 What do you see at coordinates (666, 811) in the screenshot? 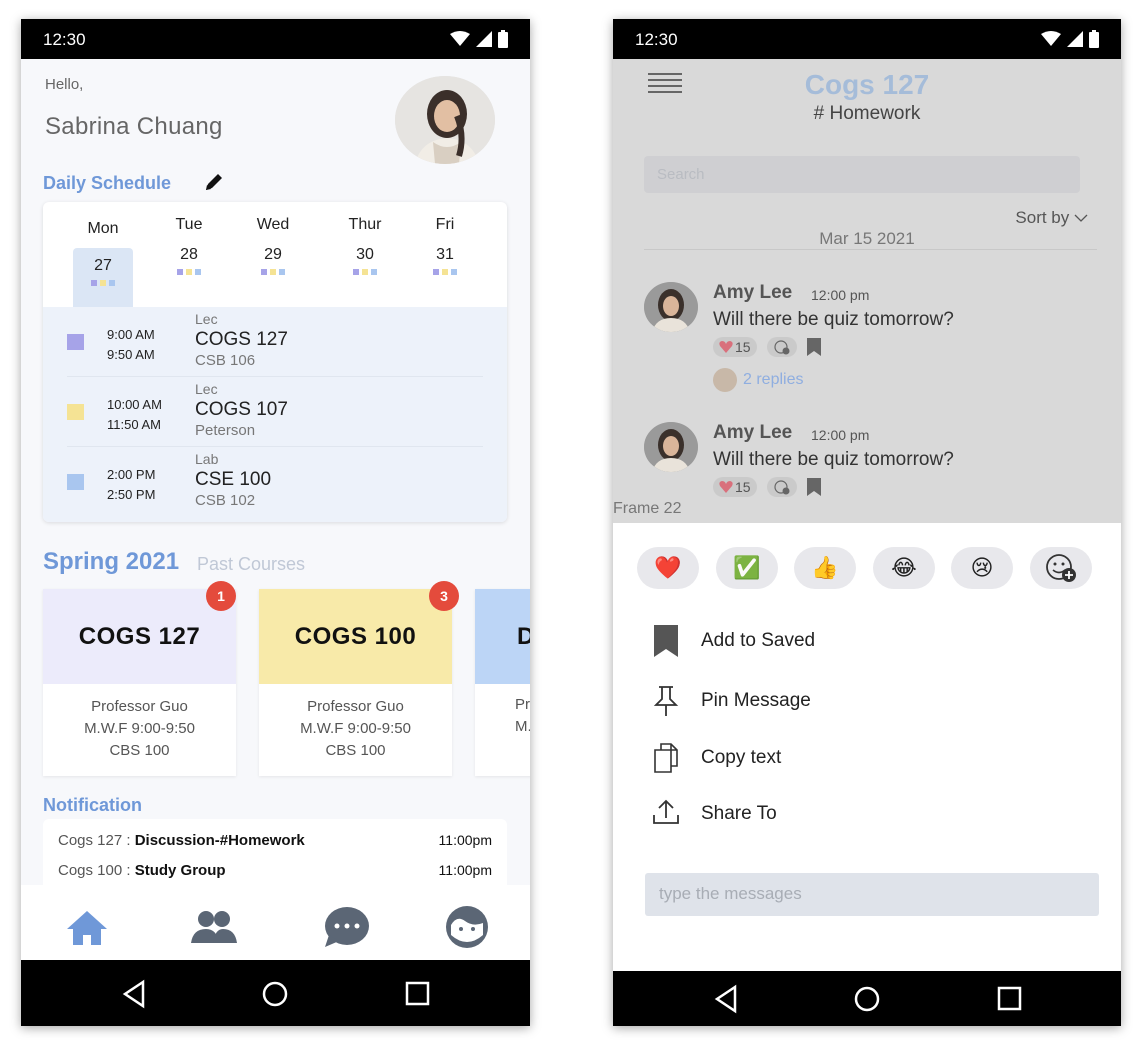
I see `share-icon` at bounding box center [666, 811].